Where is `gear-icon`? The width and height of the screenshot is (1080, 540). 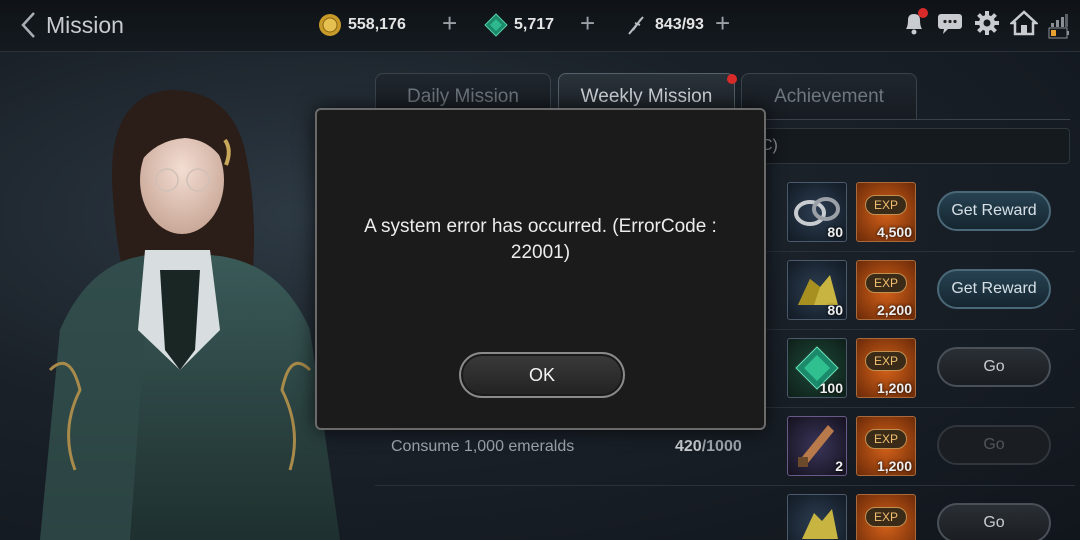 gear-icon is located at coordinates (987, 25).